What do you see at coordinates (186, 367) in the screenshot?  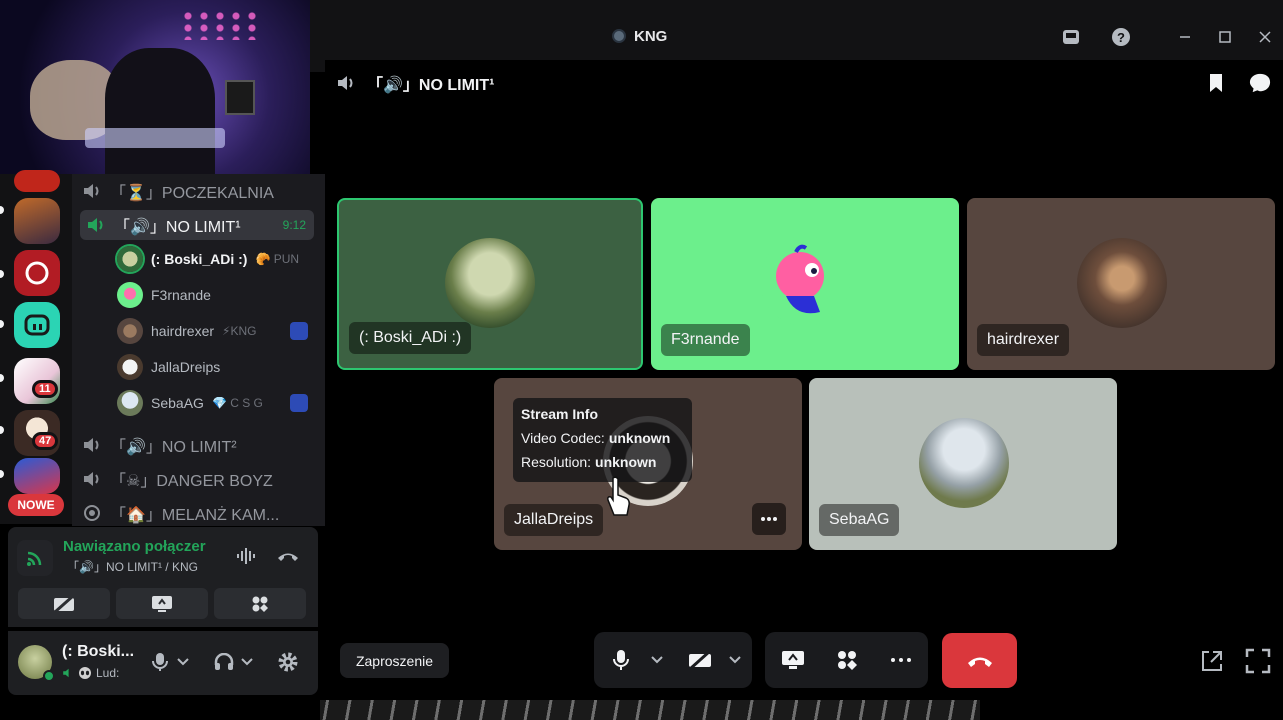 I see `member-name: JallaDreips` at bounding box center [186, 367].